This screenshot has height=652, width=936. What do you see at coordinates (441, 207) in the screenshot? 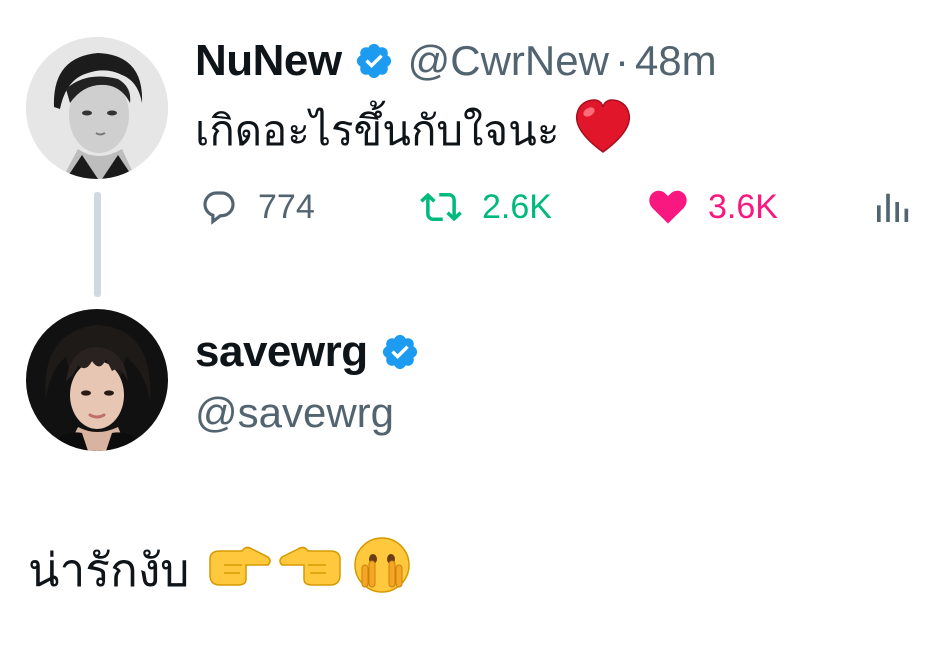
I see `retweet-icon` at bounding box center [441, 207].